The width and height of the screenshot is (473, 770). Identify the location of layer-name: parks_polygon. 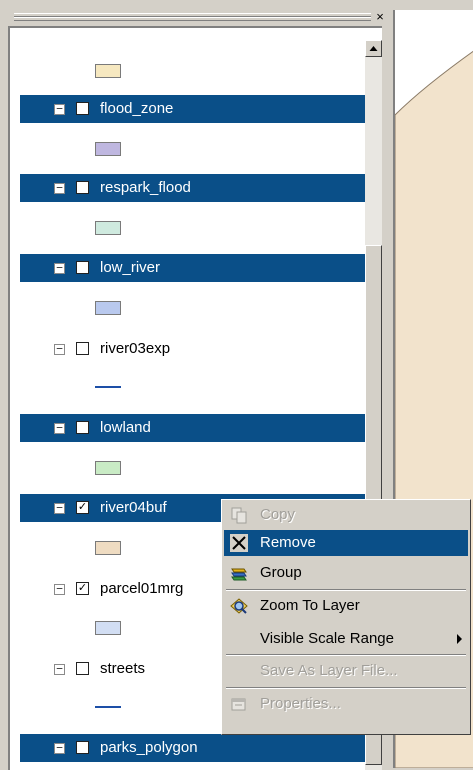
(149, 747).